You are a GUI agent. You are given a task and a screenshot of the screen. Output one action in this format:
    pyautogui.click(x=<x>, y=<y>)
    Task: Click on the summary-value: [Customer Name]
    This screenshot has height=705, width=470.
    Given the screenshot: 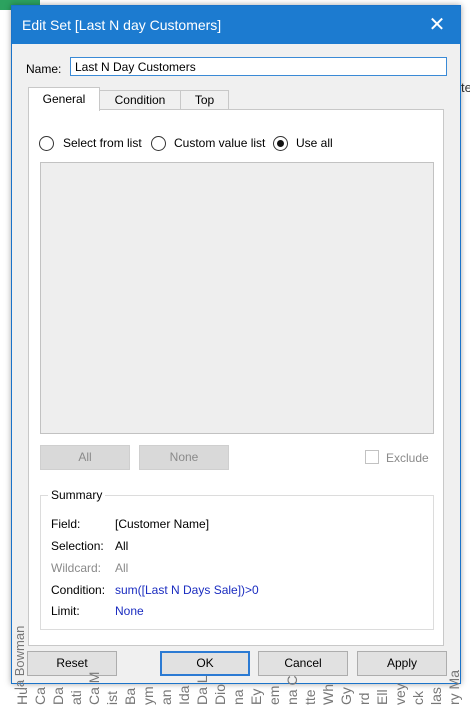 What is the action you would take?
    pyautogui.click(x=162, y=524)
    